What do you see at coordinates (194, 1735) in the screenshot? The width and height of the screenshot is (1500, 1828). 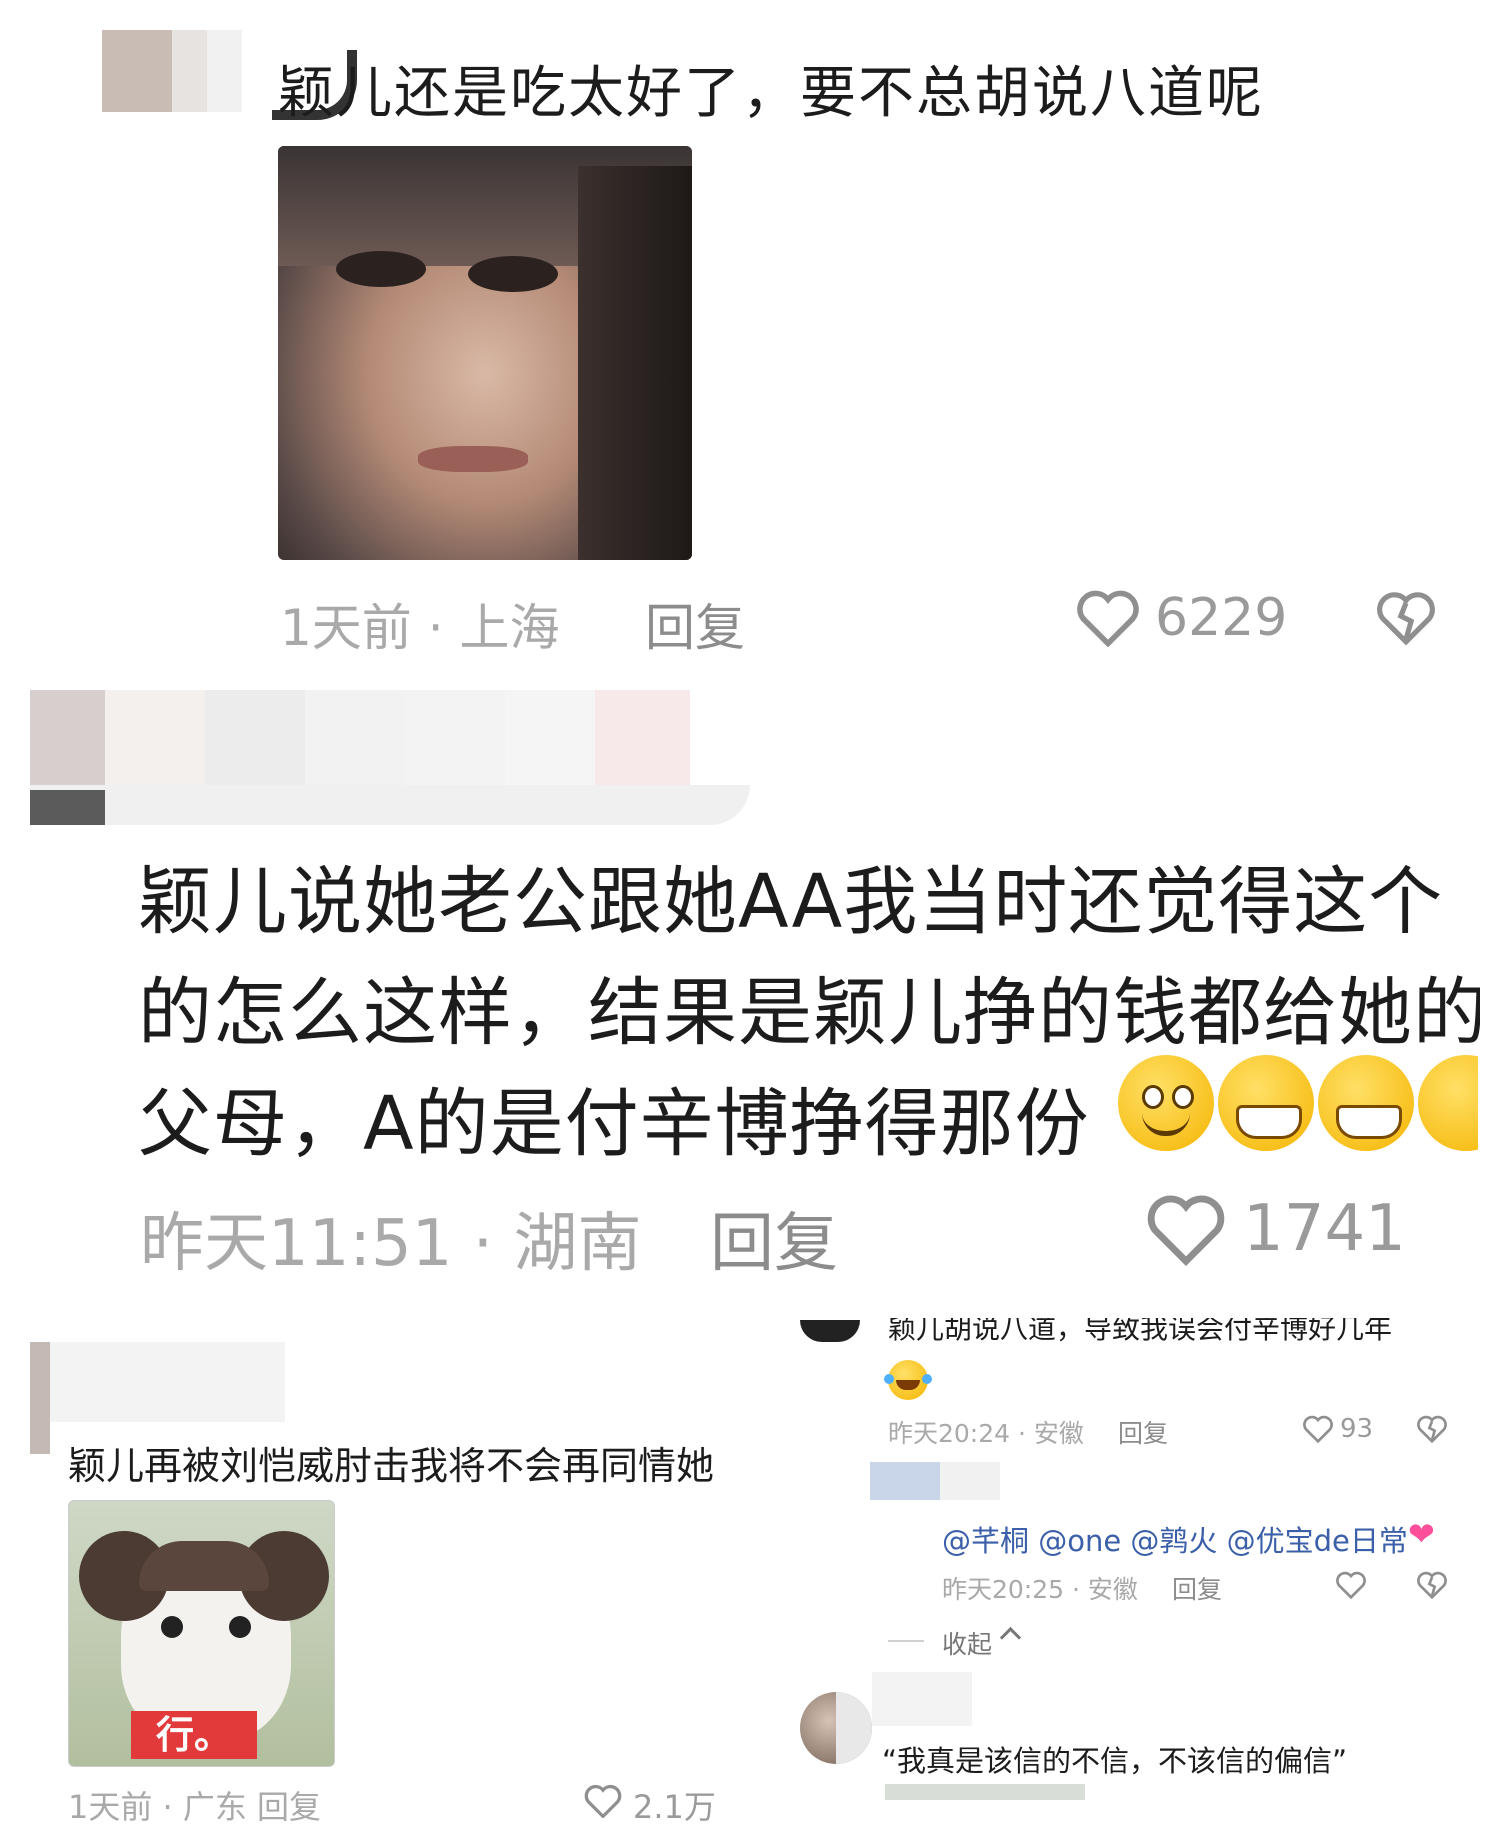 I see `sticker-caption: 行。` at bounding box center [194, 1735].